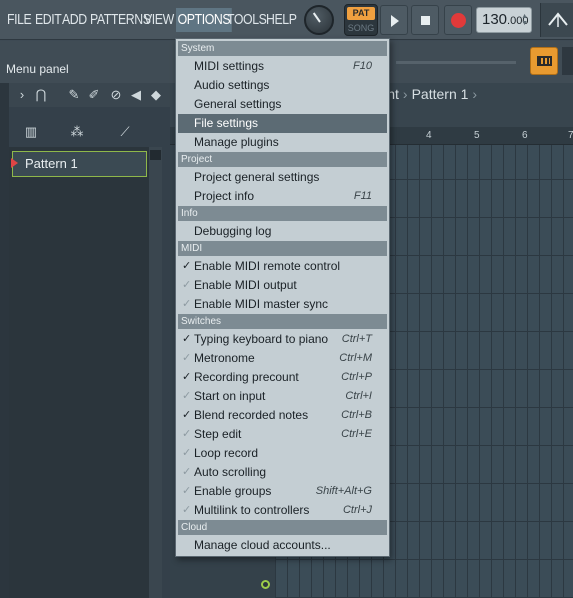  Describe the element at coordinates (230, 396) in the screenshot. I see `menu-item-label: Start on input` at that location.